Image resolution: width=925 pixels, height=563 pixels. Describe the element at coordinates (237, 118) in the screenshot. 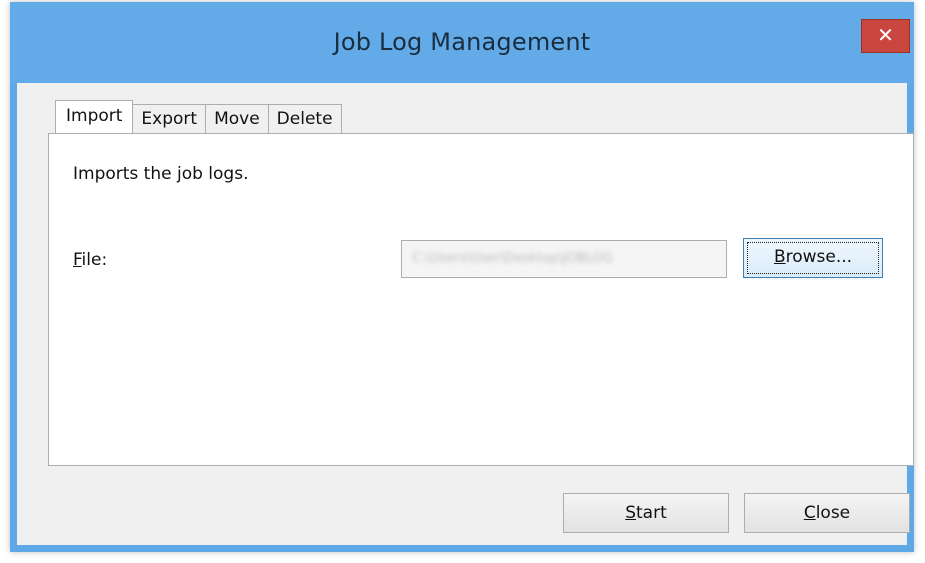

I see `tab-move: Move` at that location.